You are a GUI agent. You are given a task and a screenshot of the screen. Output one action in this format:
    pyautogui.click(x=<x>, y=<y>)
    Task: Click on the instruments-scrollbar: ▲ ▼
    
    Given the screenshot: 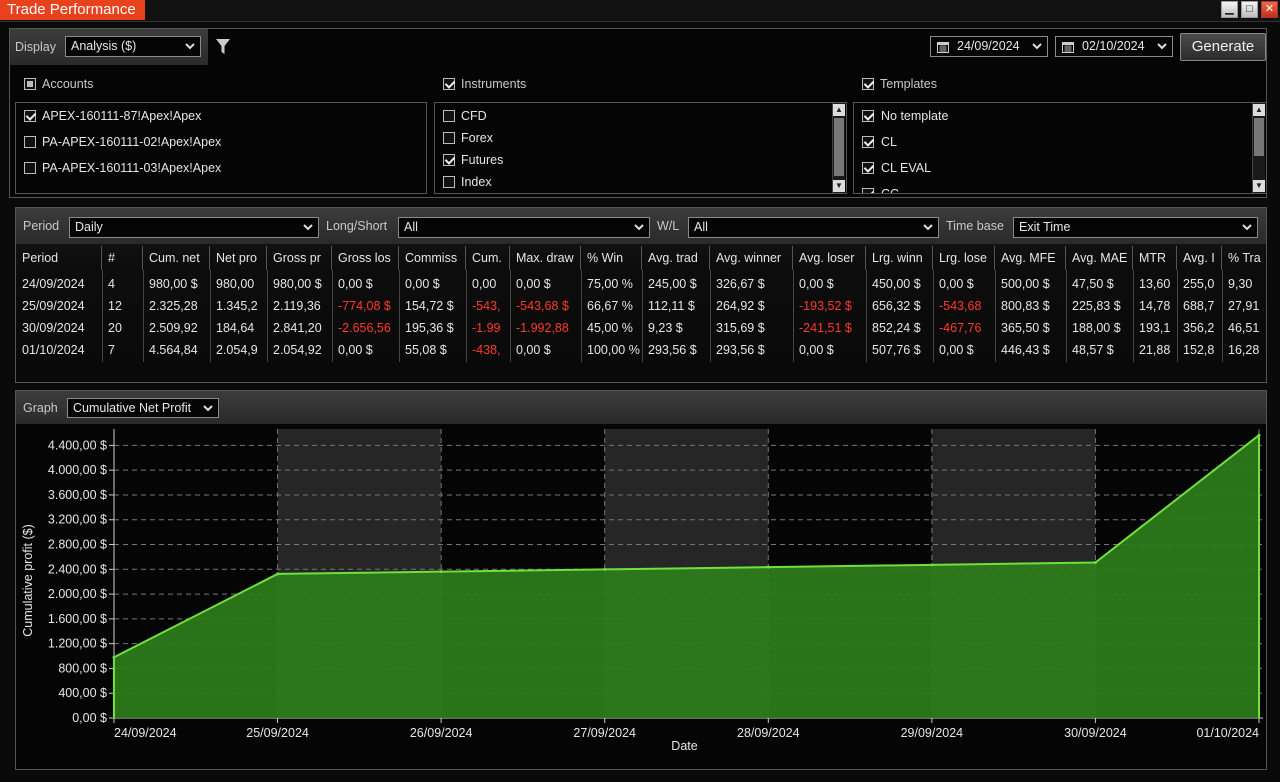 What is the action you would take?
    pyautogui.click(x=838, y=148)
    